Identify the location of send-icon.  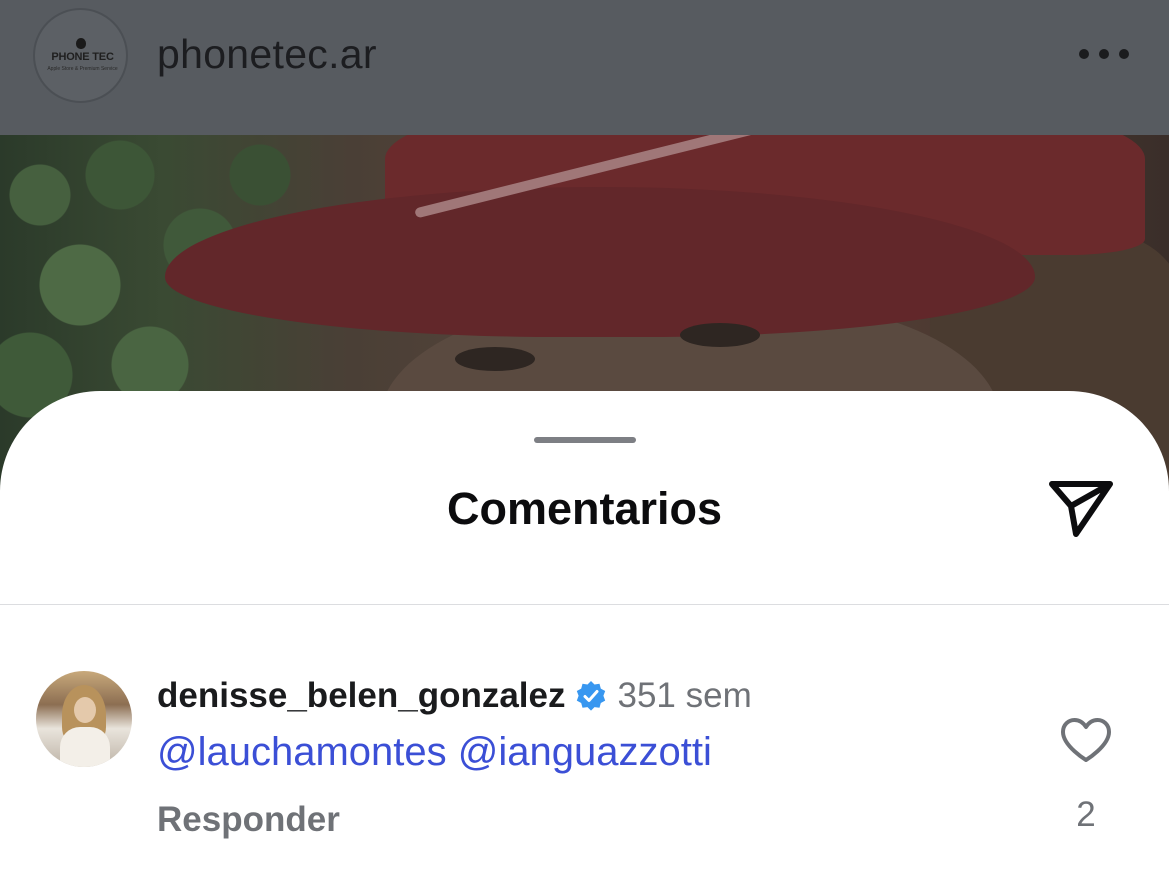
(1081, 508).